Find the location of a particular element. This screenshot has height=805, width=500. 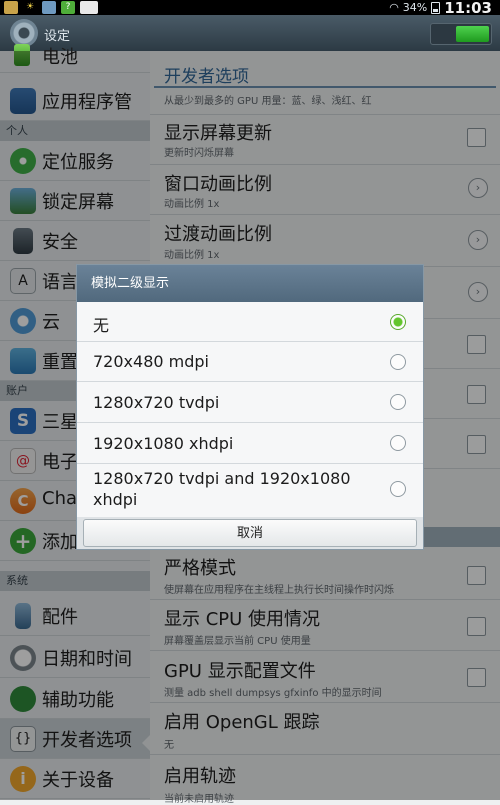

dialog-title: 模拟二级显示 is located at coordinates (250, 283).